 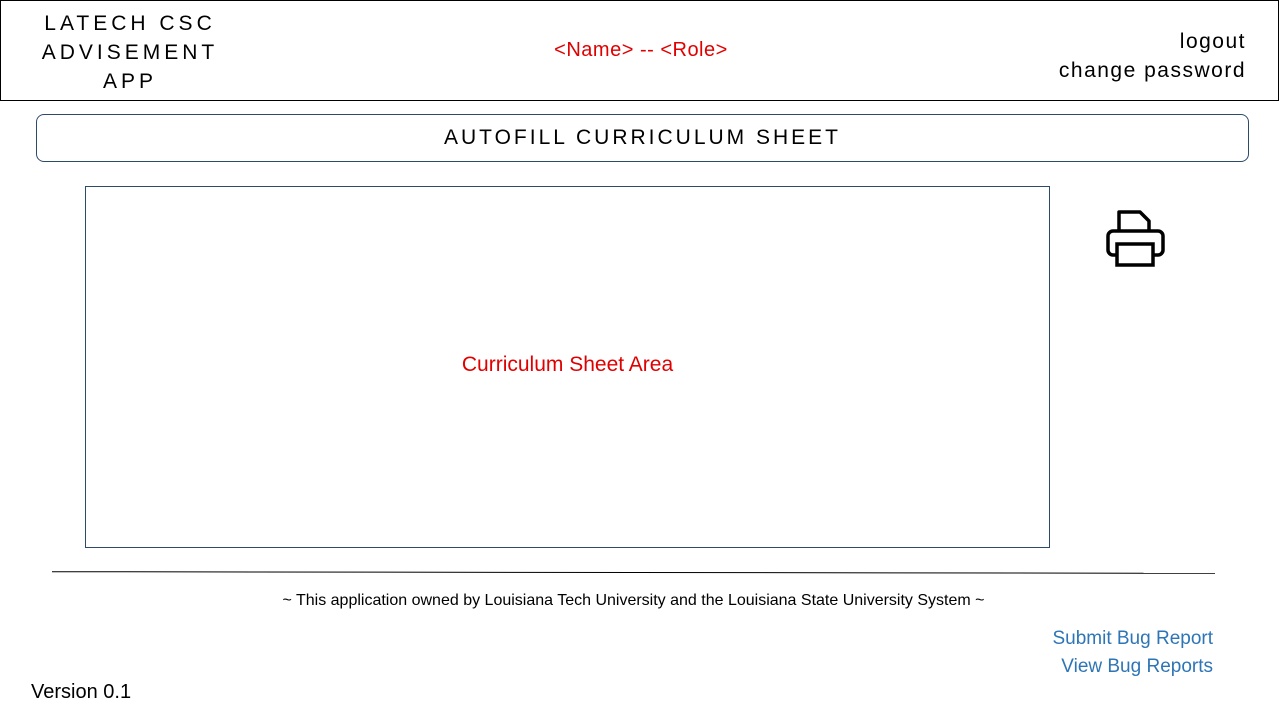 I want to click on user-name-role: <Name> -- <Role>, so click(x=641, y=50).